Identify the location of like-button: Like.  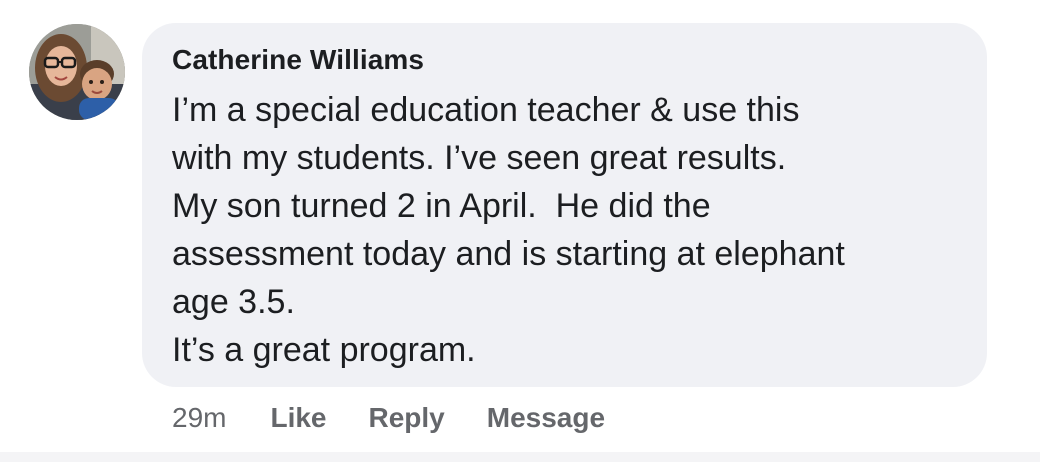
(298, 418).